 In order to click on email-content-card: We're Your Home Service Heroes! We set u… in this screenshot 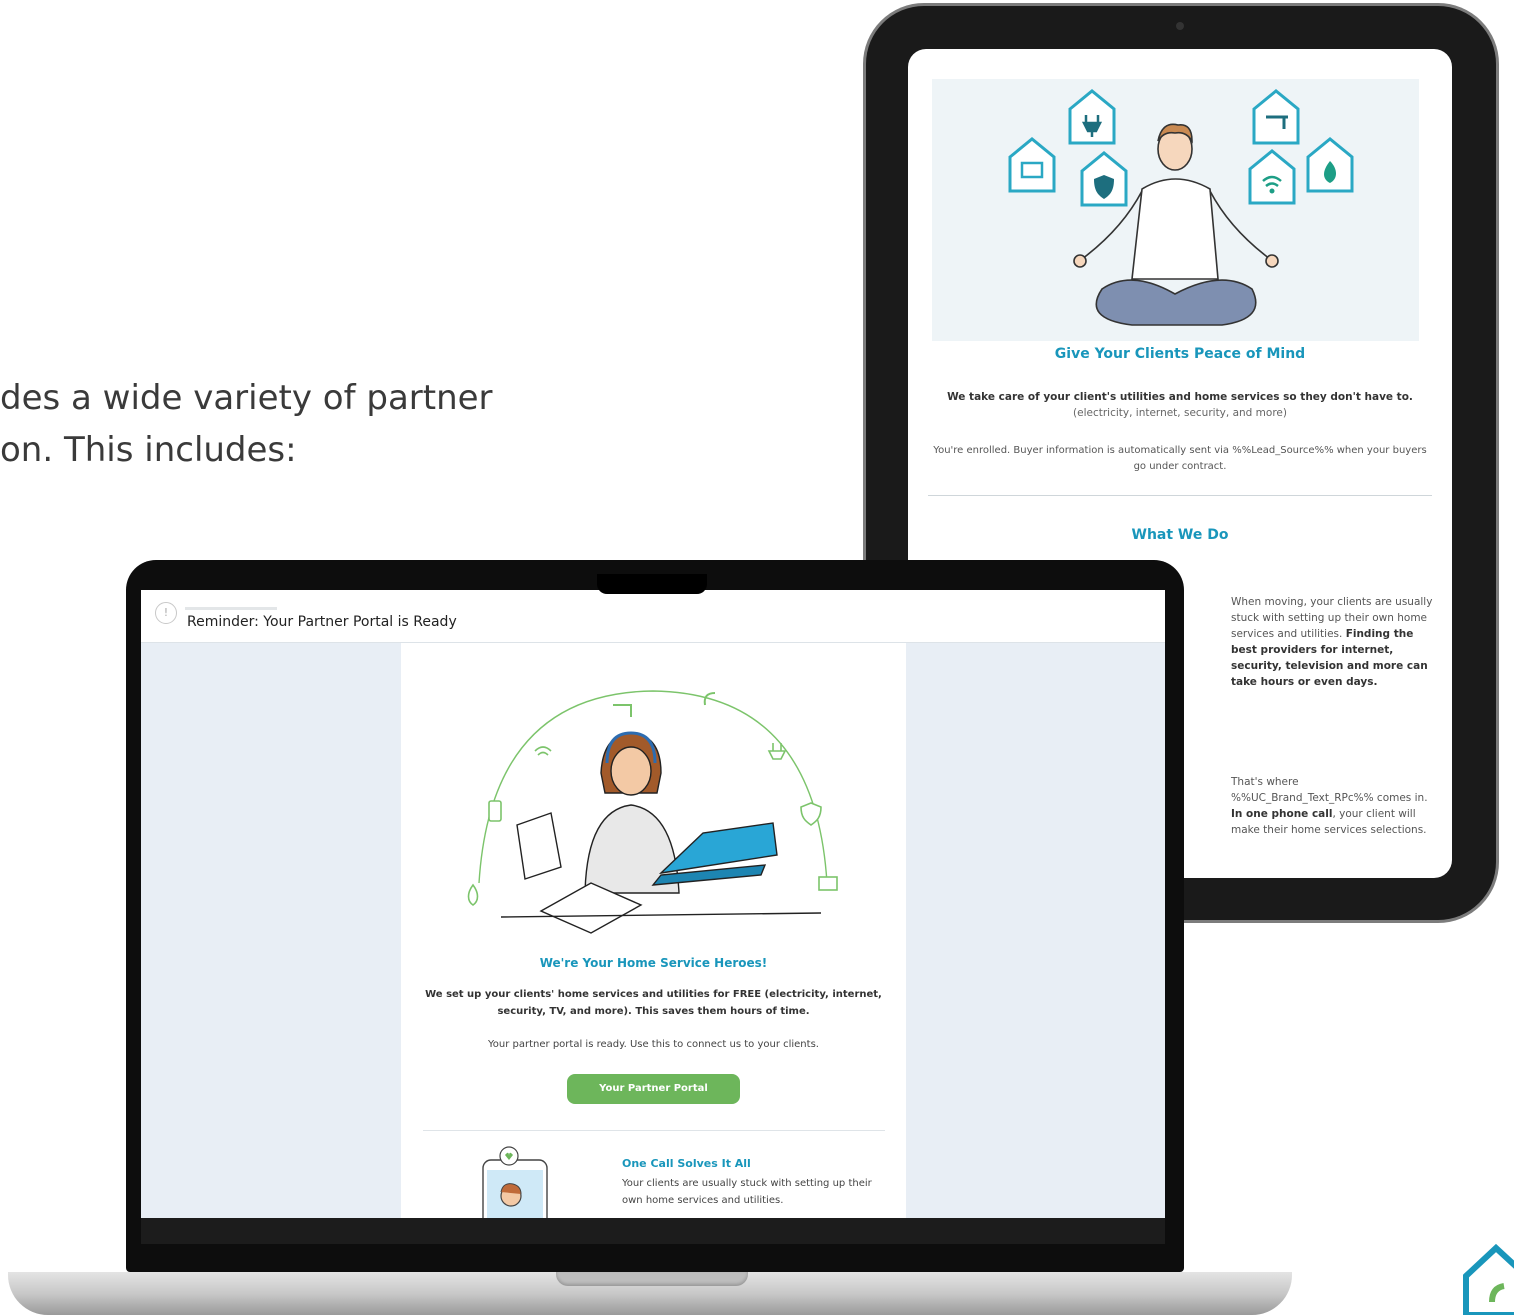, I will do `click(653, 930)`.